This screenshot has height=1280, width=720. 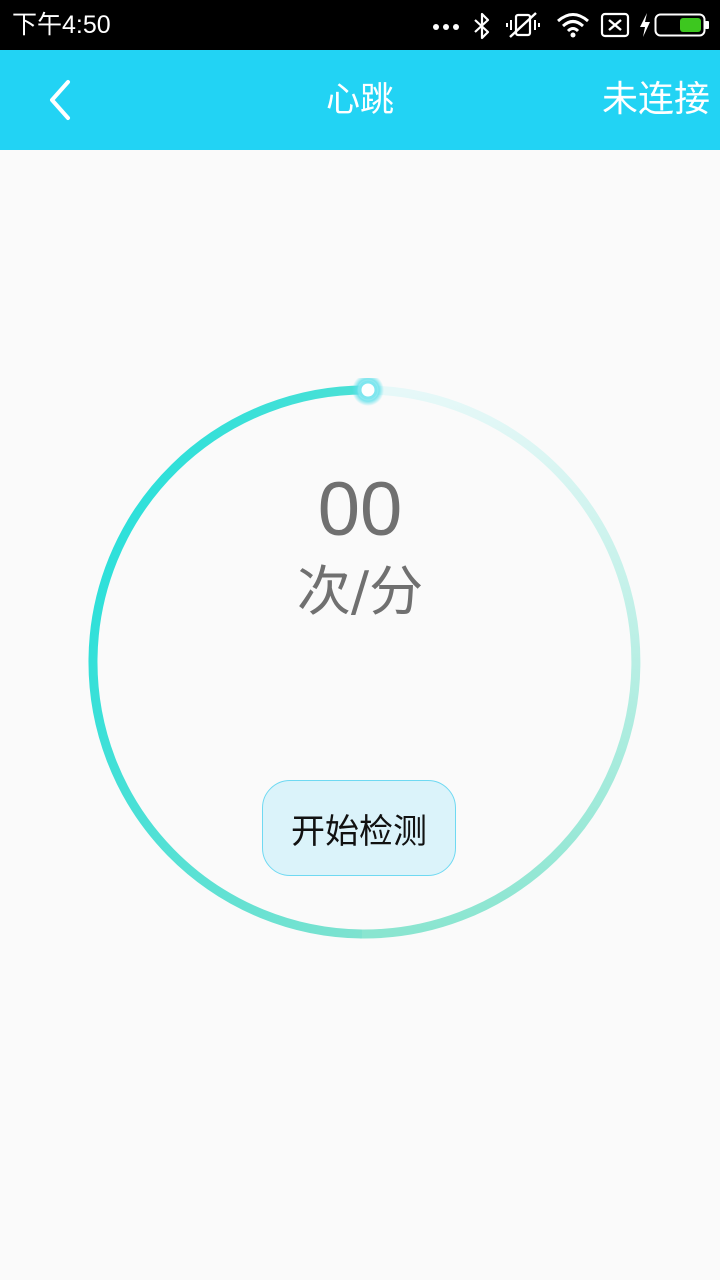 I want to click on status-bar: 下午4:50, so click(x=360, y=25).